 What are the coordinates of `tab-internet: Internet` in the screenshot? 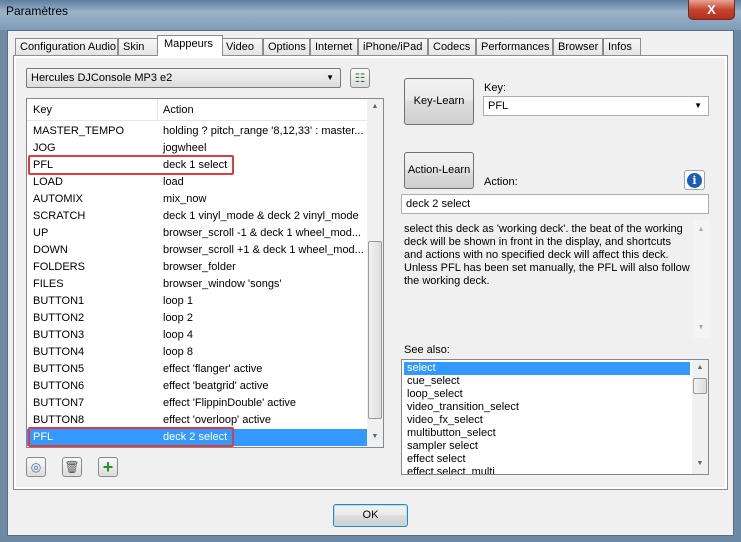 It's located at (334, 47).